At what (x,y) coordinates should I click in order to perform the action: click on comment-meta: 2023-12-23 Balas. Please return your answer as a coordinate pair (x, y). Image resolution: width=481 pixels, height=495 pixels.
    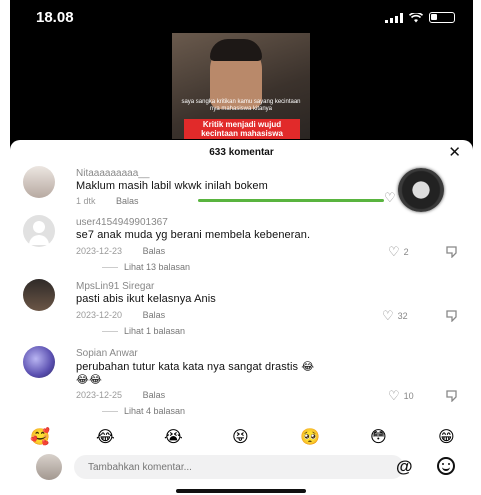
    Looking at the image, I should click on (120, 251).